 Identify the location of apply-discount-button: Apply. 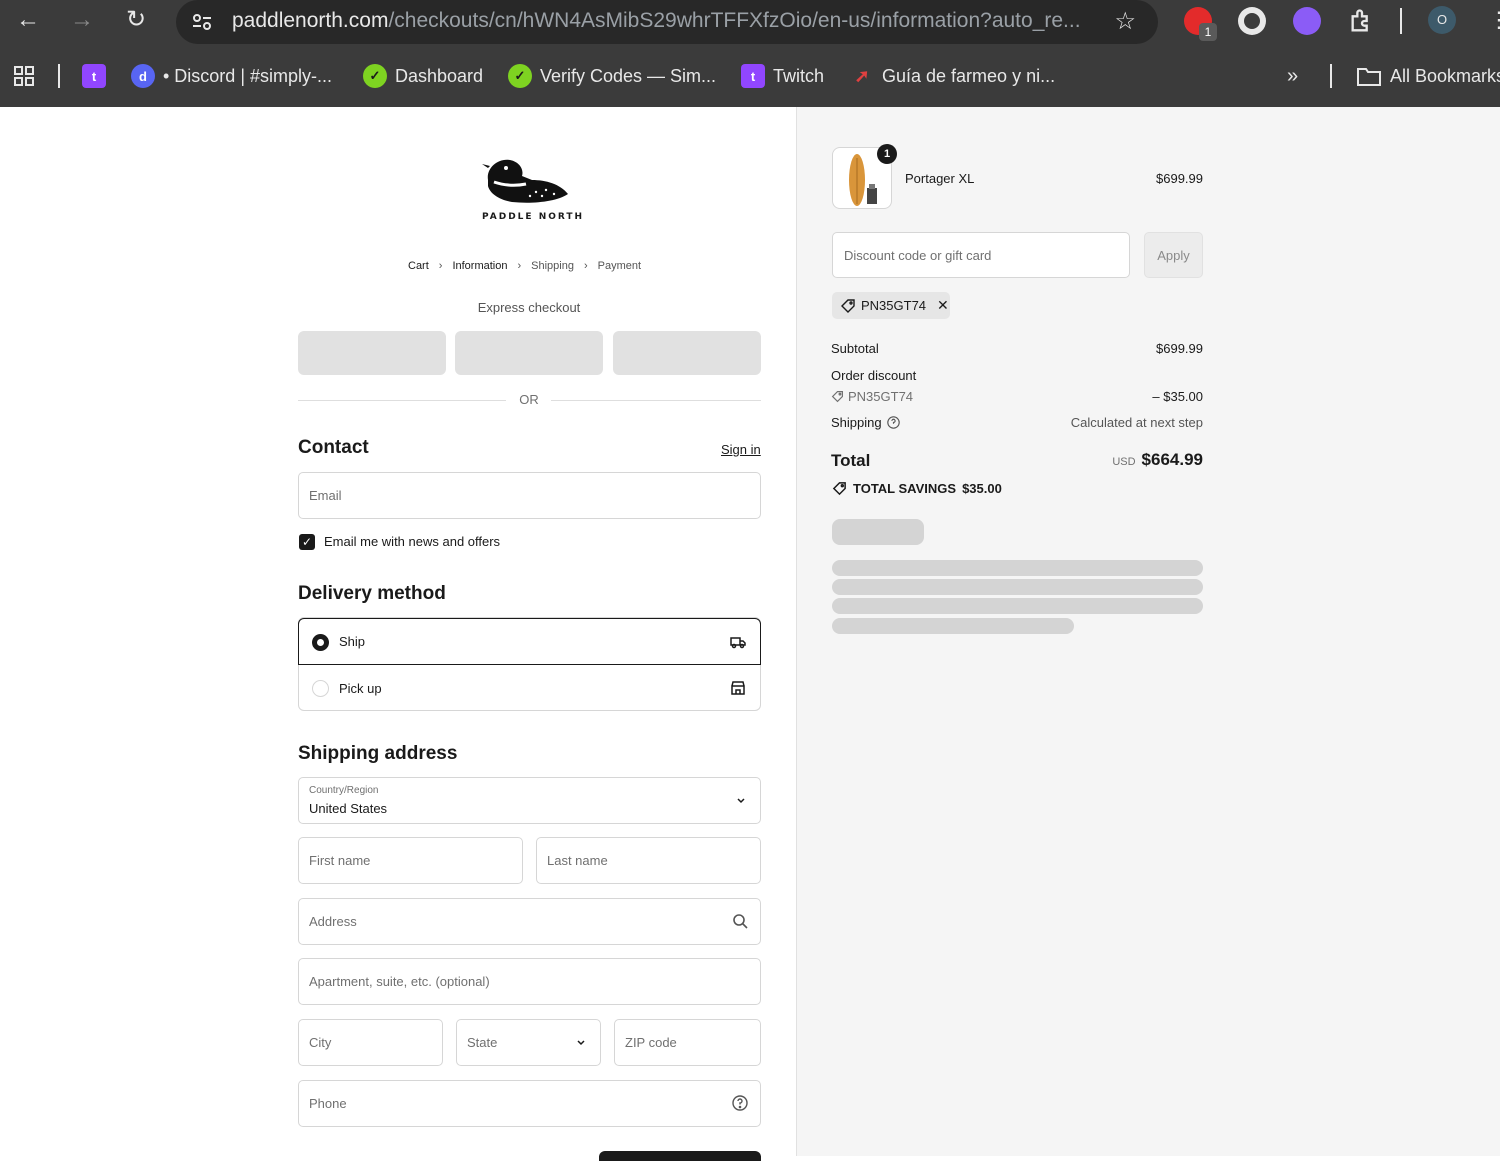
(1173, 255).